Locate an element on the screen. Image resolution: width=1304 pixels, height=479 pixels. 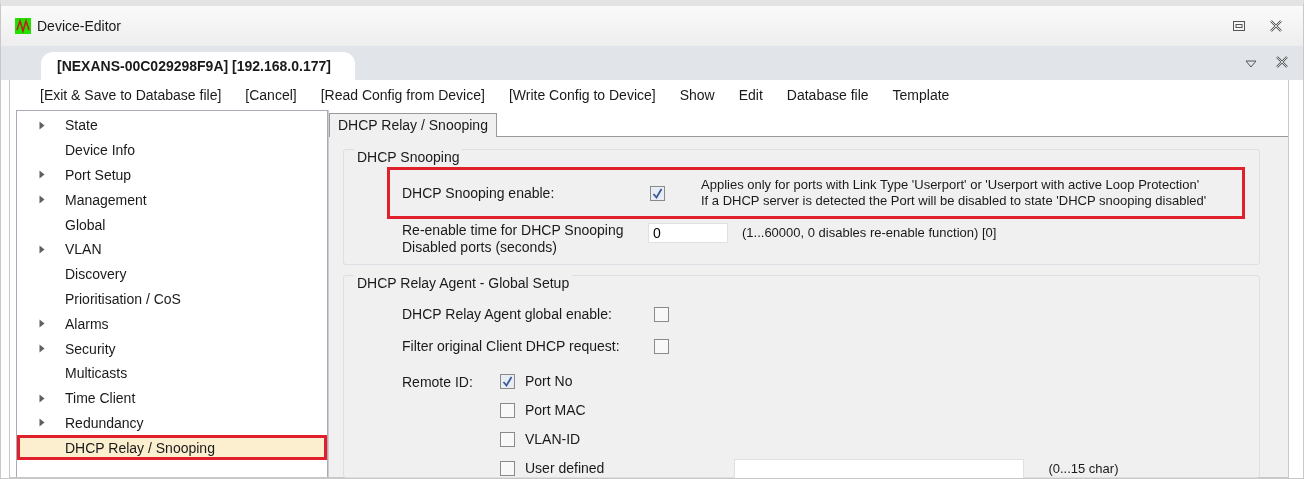
toolbar-menu-item: [Read Config from Device] is located at coordinates (402, 95).